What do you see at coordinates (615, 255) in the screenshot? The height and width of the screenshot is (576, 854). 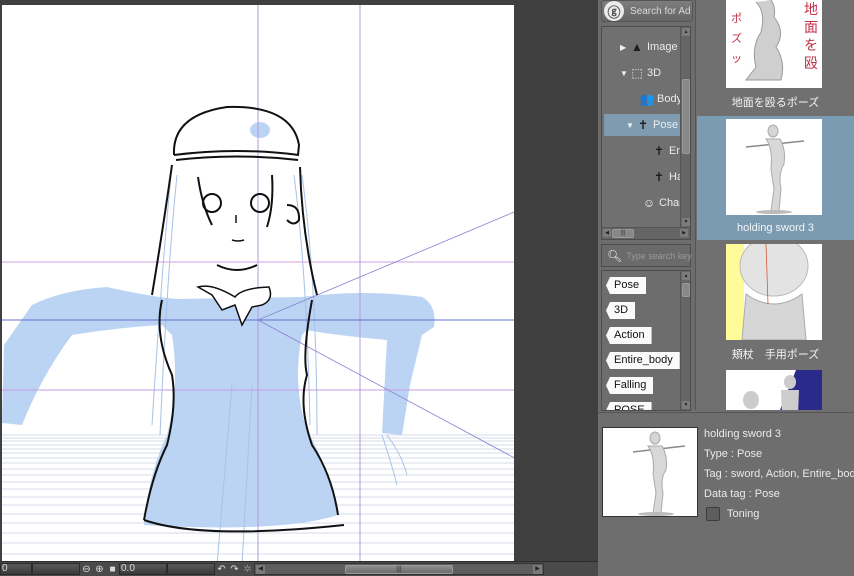 I see `search-icon: 🔍︎` at bounding box center [615, 255].